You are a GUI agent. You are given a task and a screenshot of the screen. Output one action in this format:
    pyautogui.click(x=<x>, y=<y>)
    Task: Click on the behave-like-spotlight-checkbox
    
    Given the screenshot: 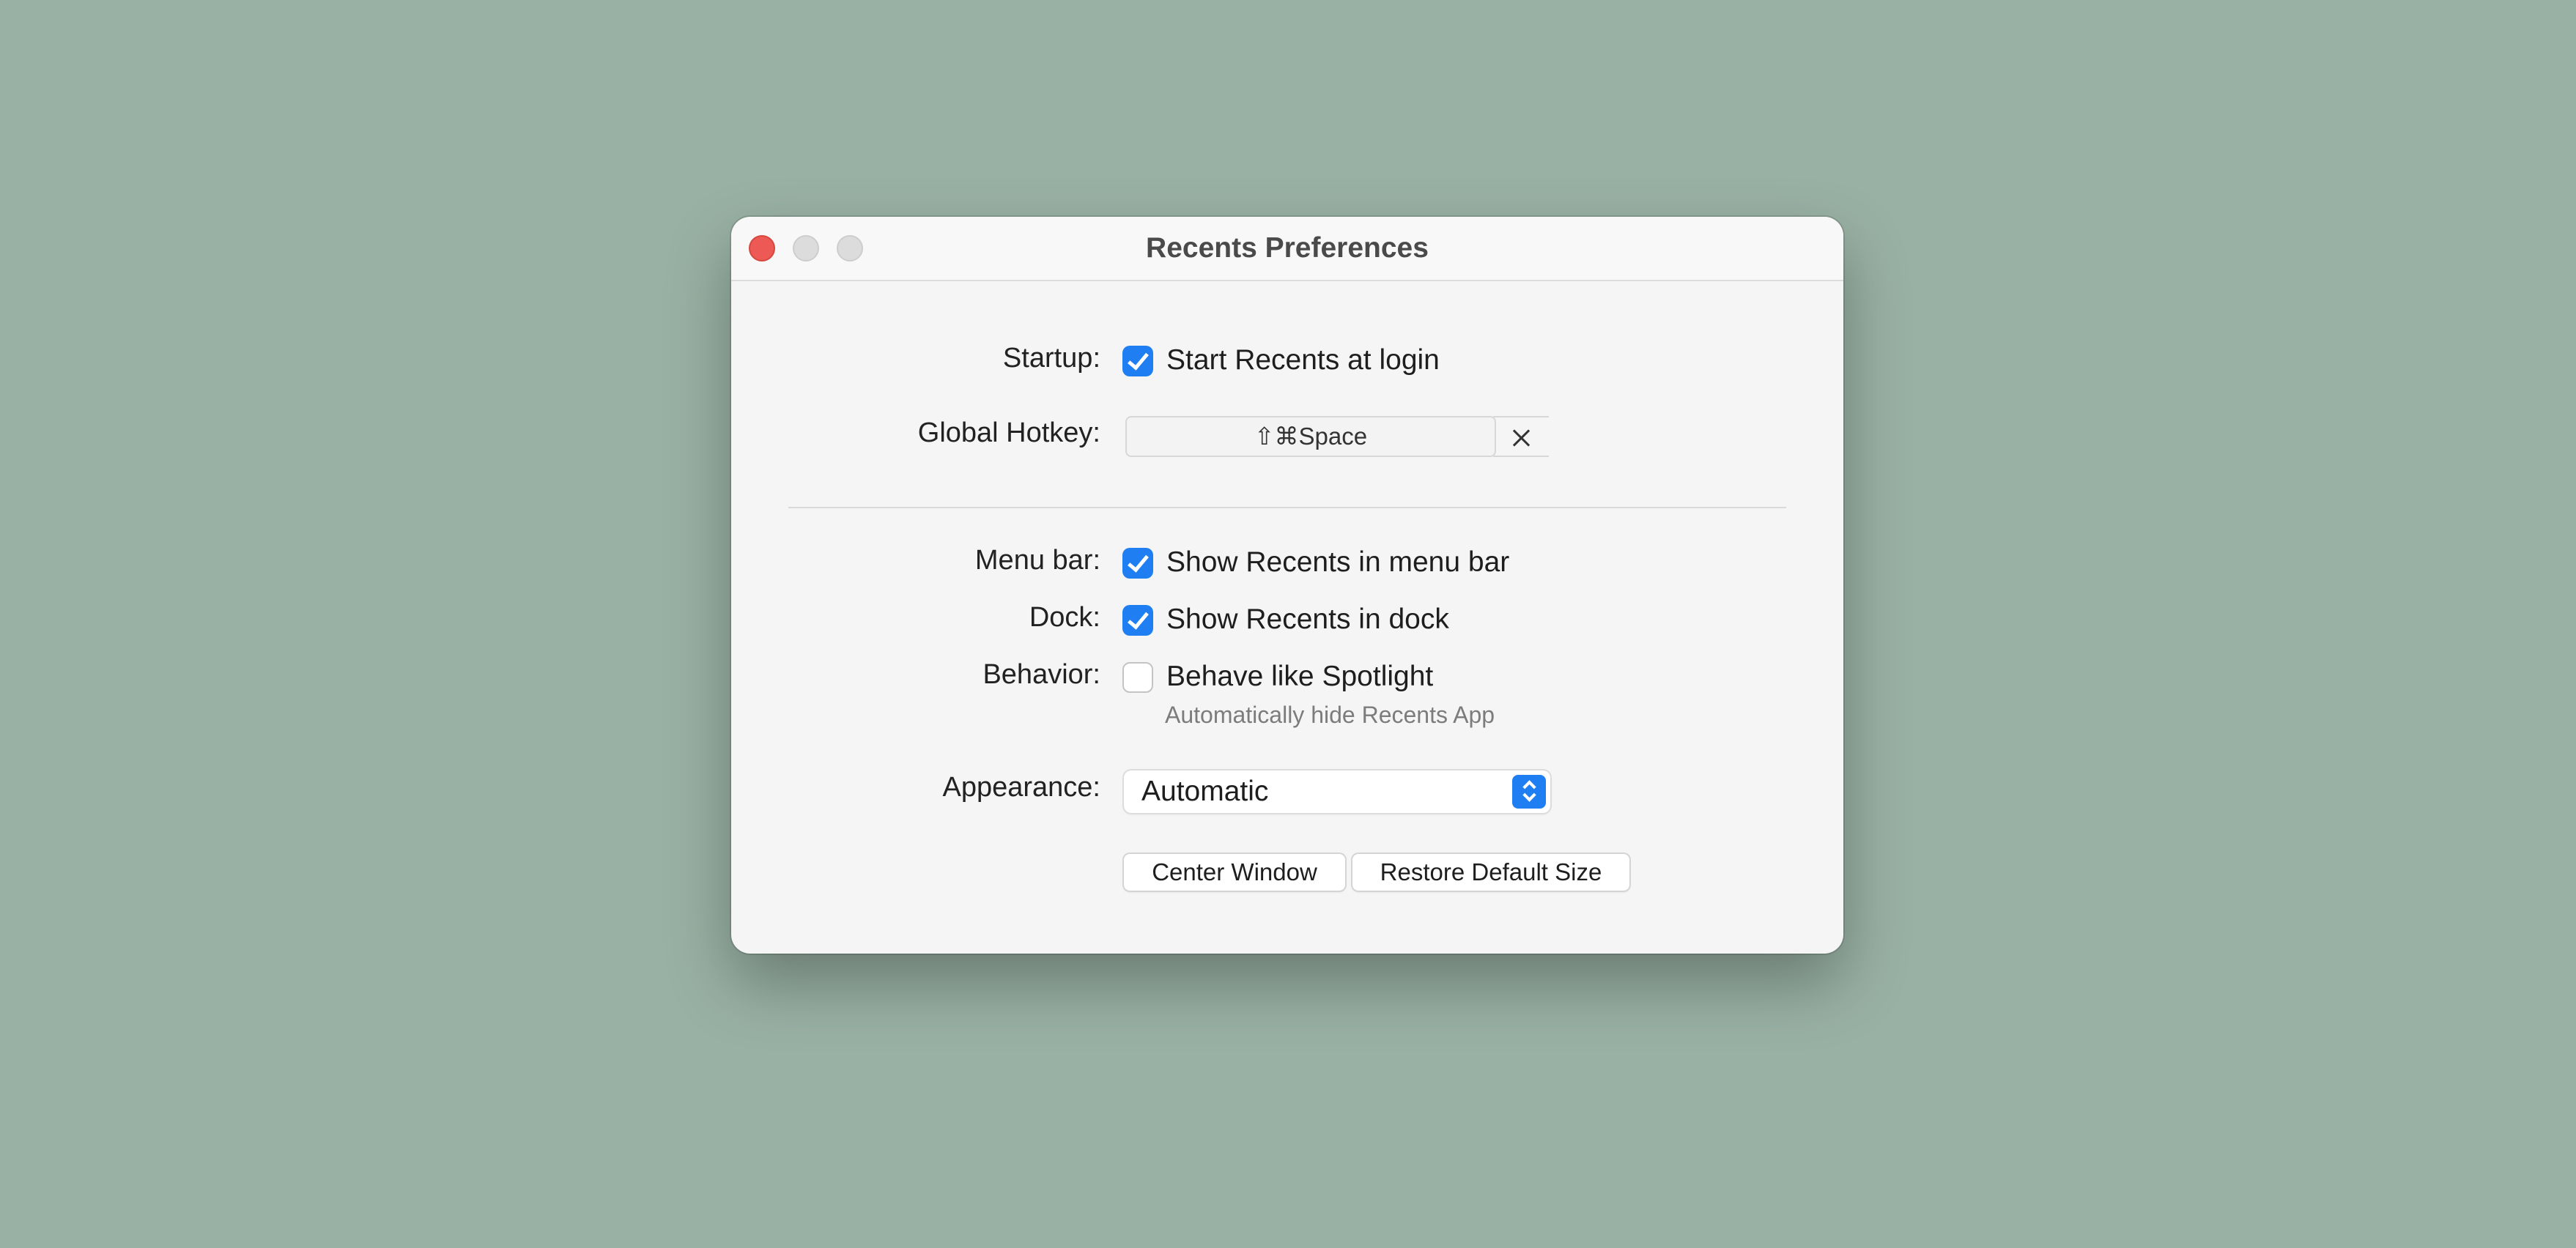 What is the action you would take?
    pyautogui.click(x=1137, y=677)
    